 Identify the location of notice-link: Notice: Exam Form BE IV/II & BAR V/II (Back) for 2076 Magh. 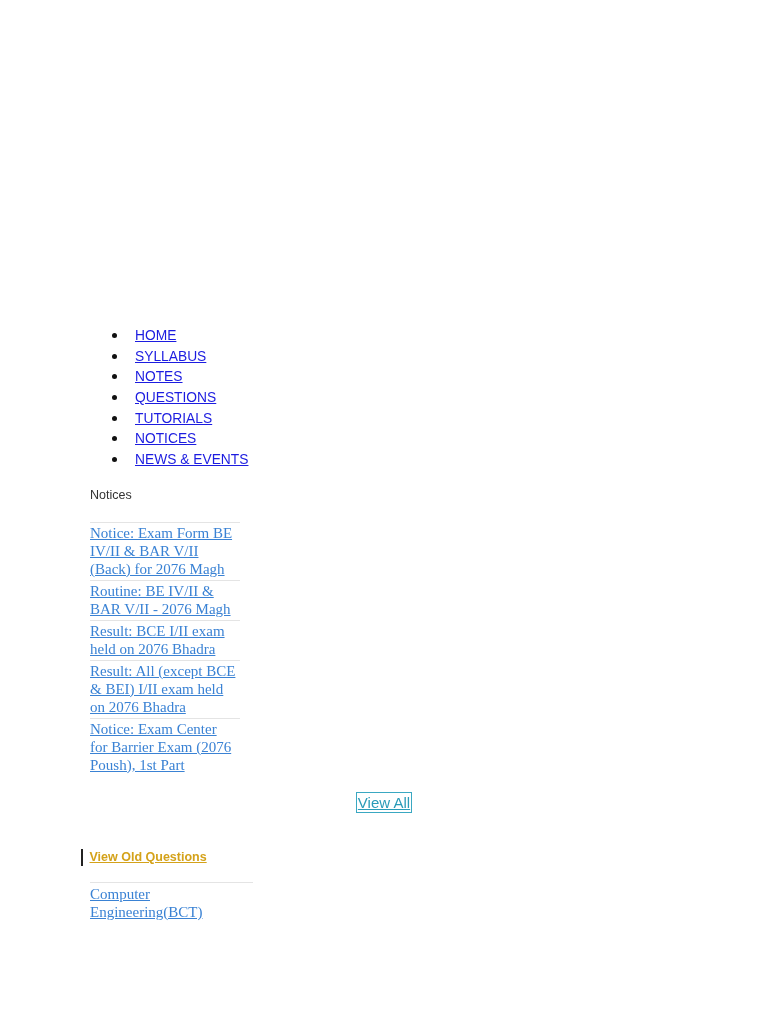
(163, 550).